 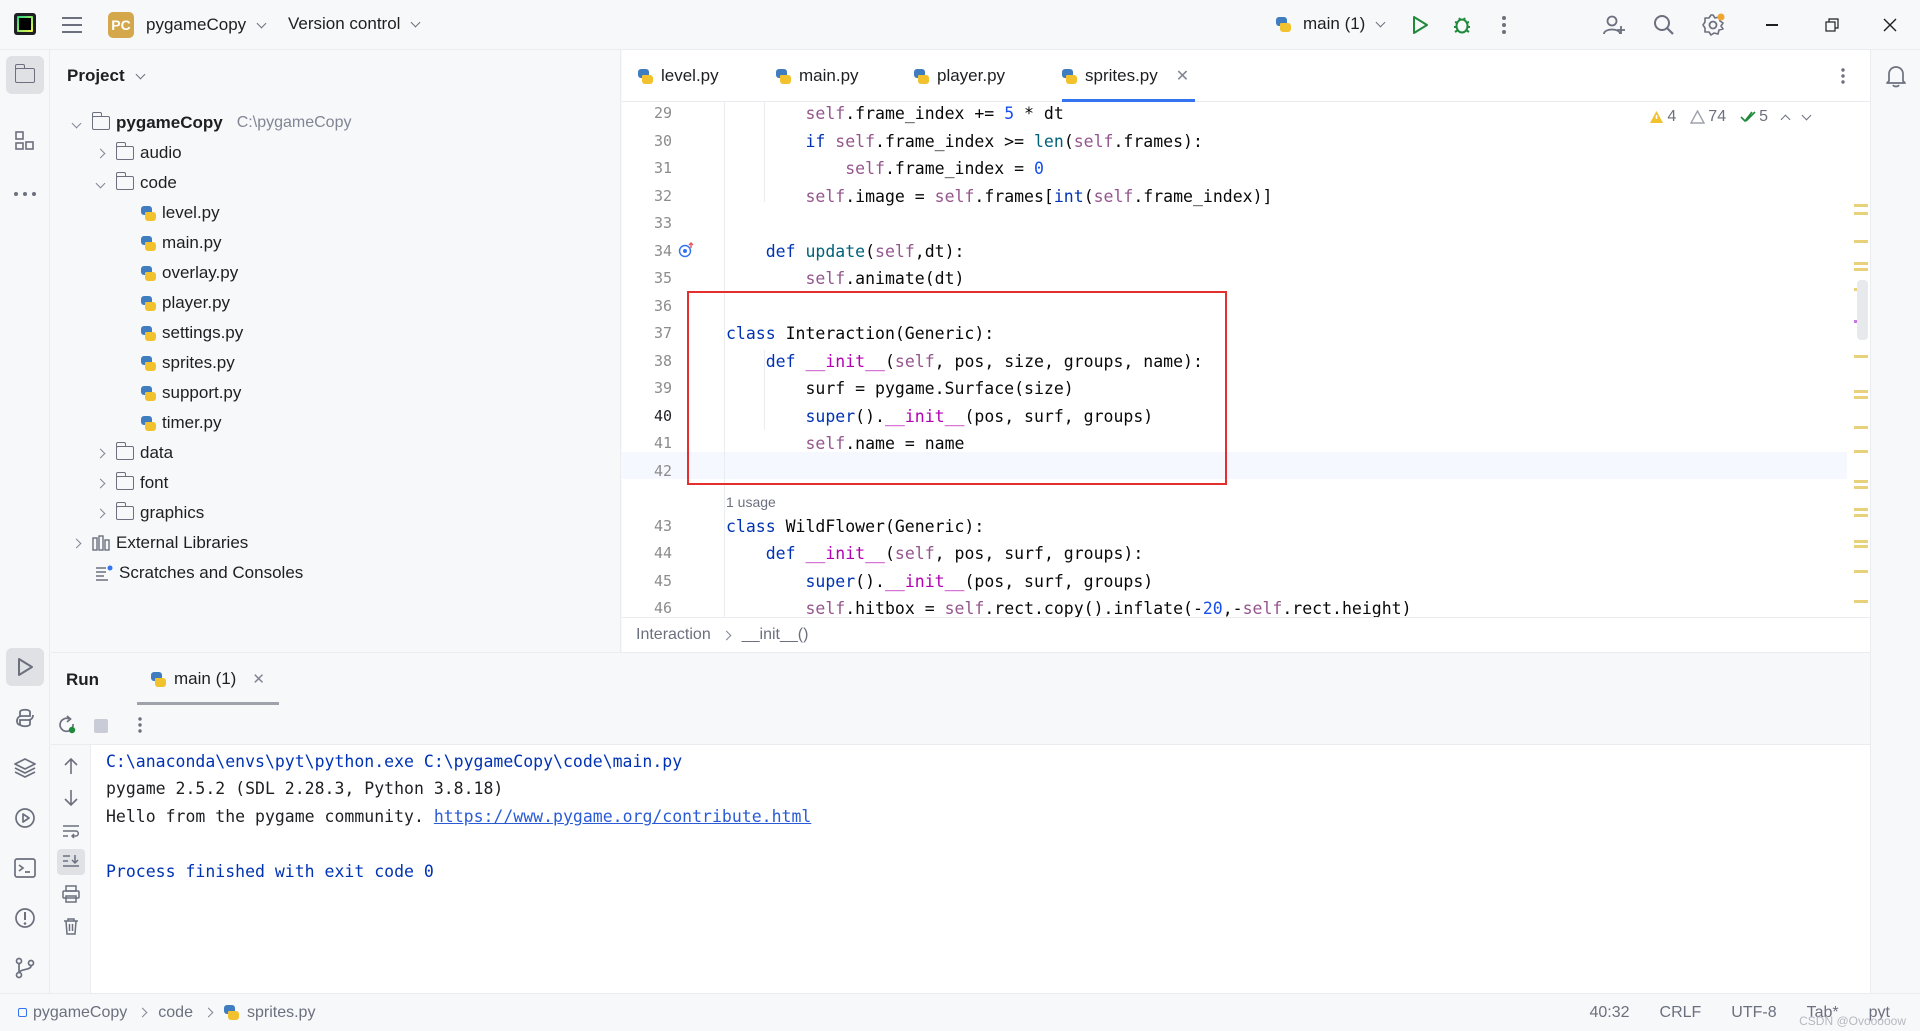 I want to click on scroll-to-end-icon, so click(x=71, y=862).